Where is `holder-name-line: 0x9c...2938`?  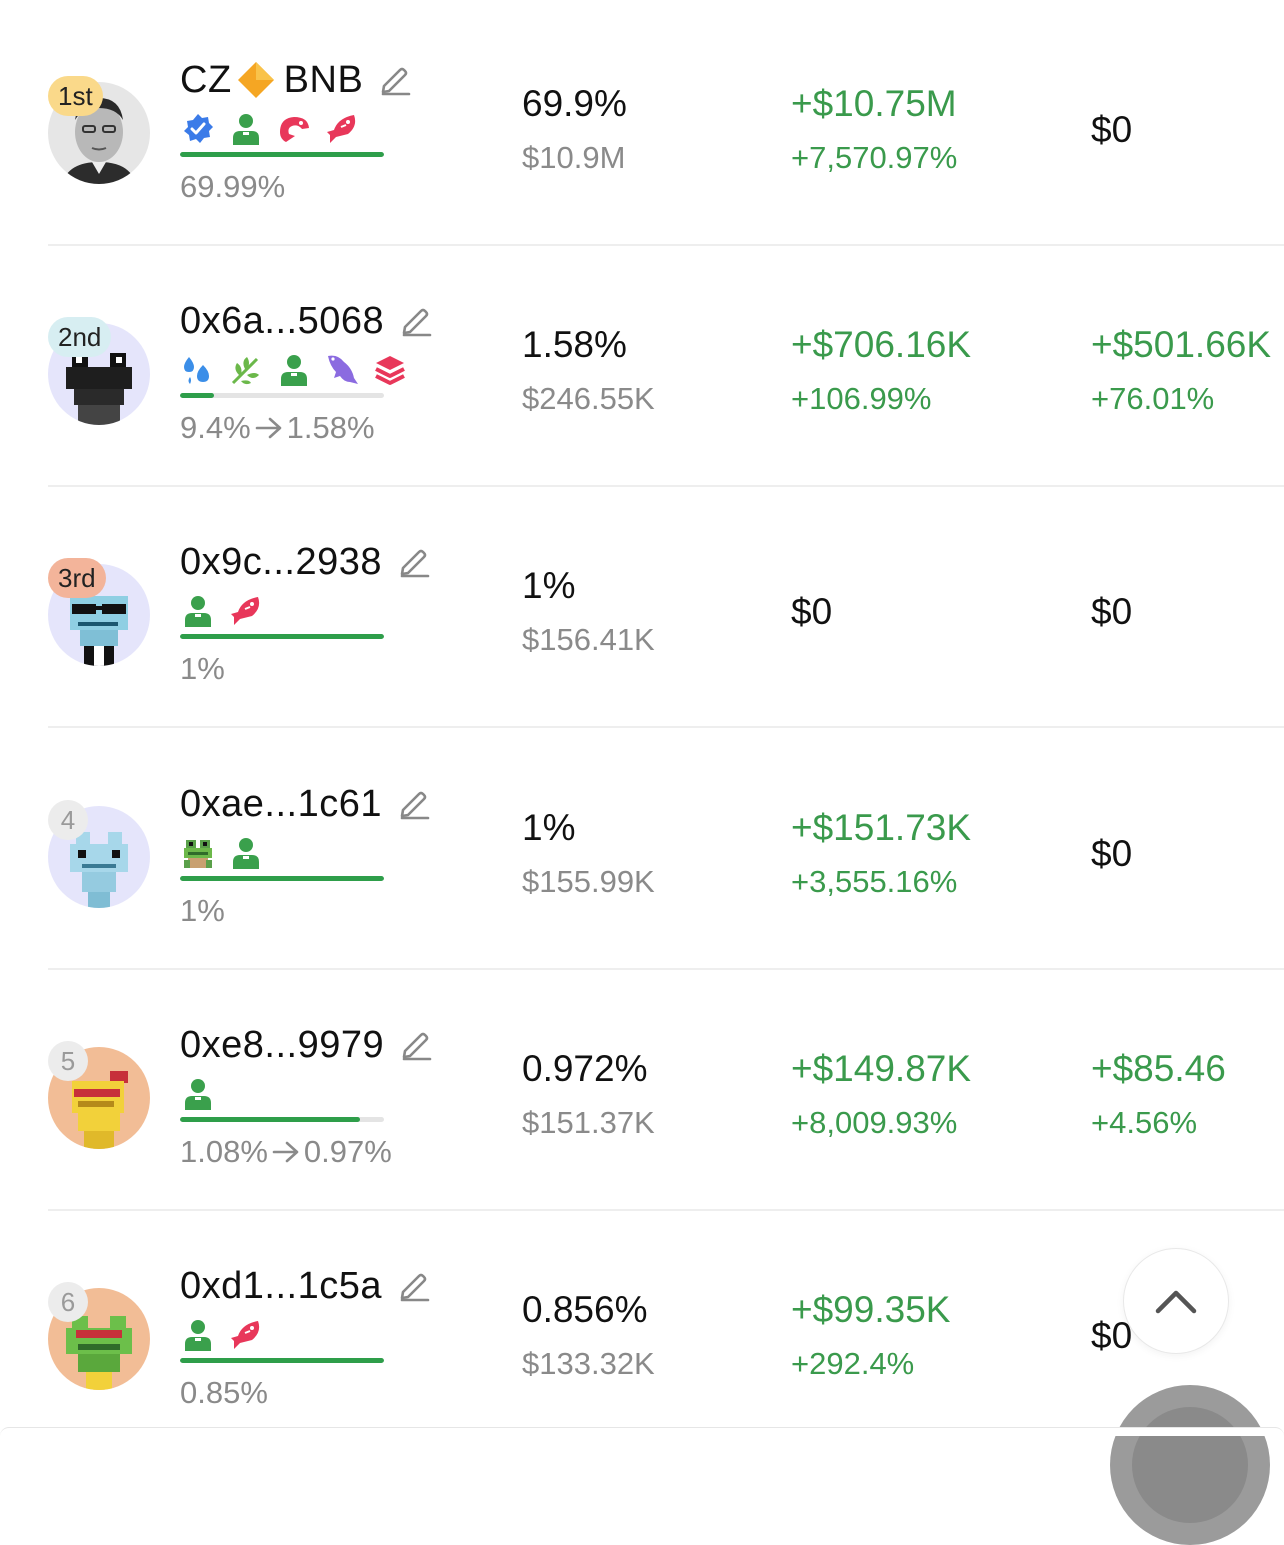
holder-name-line: 0x9c...2938 is located at coordinates (305, 562).